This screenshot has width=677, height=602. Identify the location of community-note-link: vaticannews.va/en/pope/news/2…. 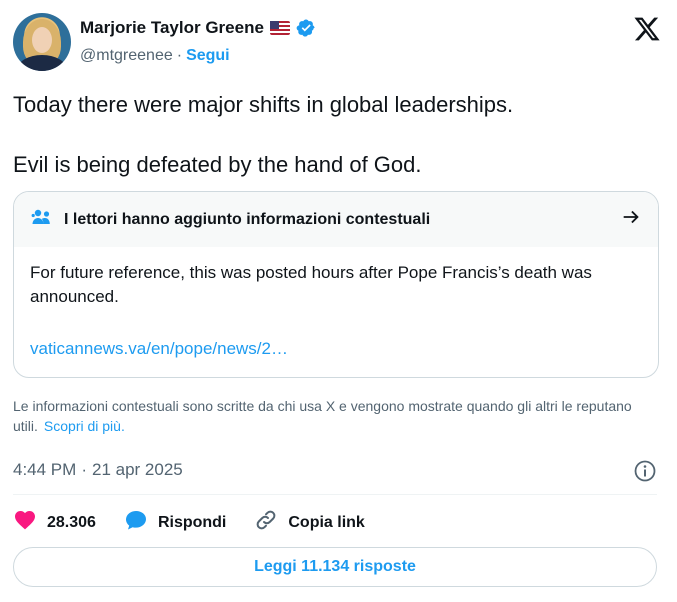
(336, 349).